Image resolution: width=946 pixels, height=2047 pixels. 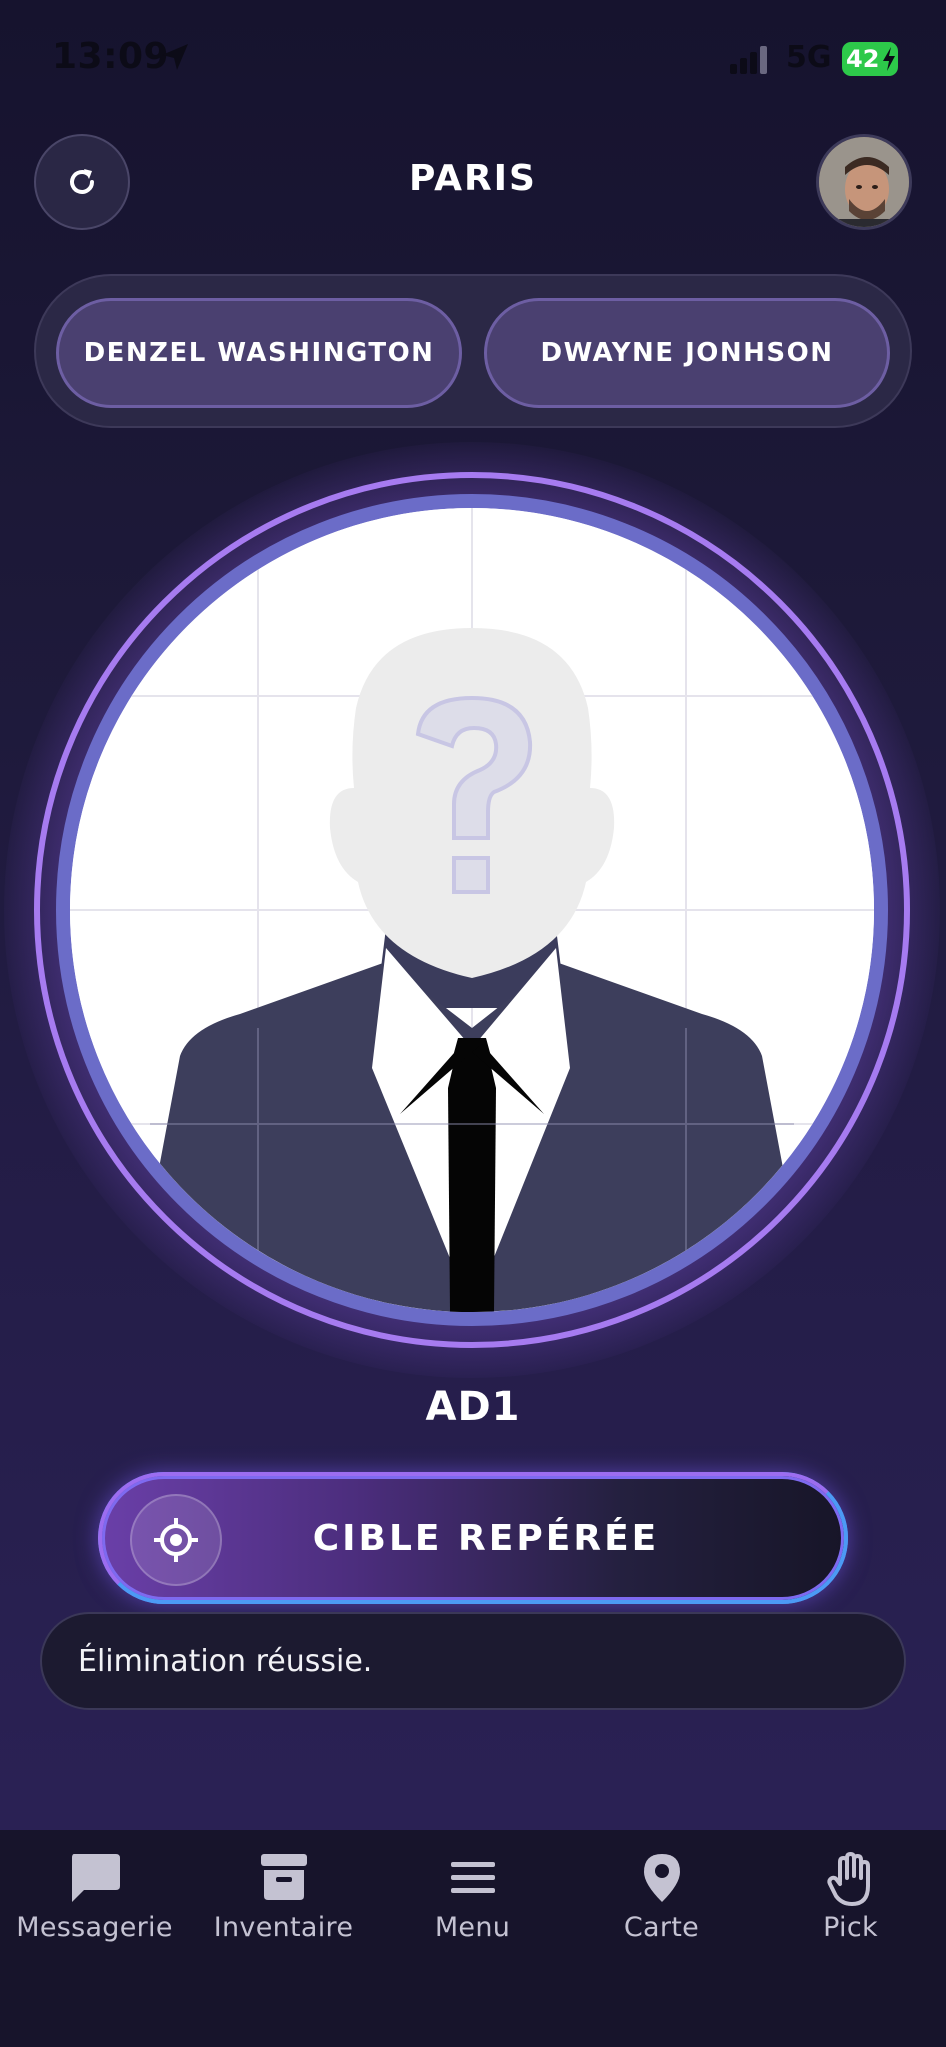 What do you see at coordinates (259, 353) in the screenshot?
I see `target-chip-1: DENZEL WASHINGTON` at bounding box center [259, 353].